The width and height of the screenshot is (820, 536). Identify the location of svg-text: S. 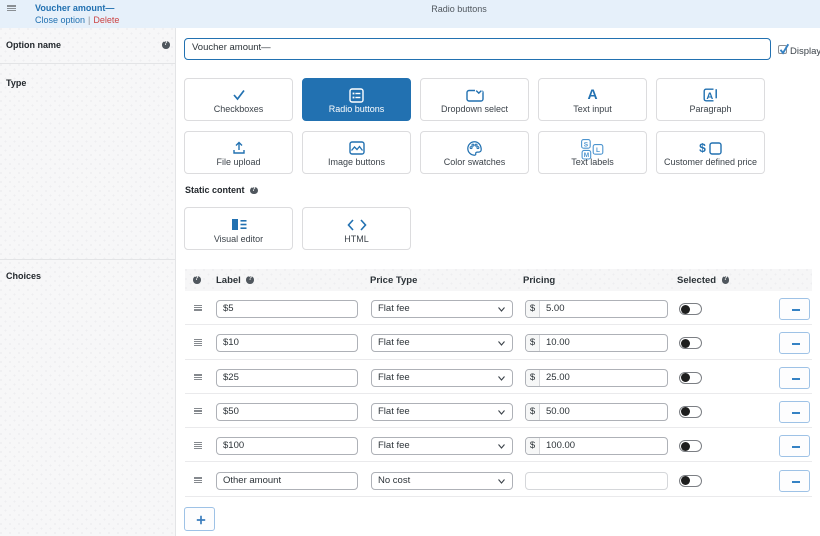
(586, 144).